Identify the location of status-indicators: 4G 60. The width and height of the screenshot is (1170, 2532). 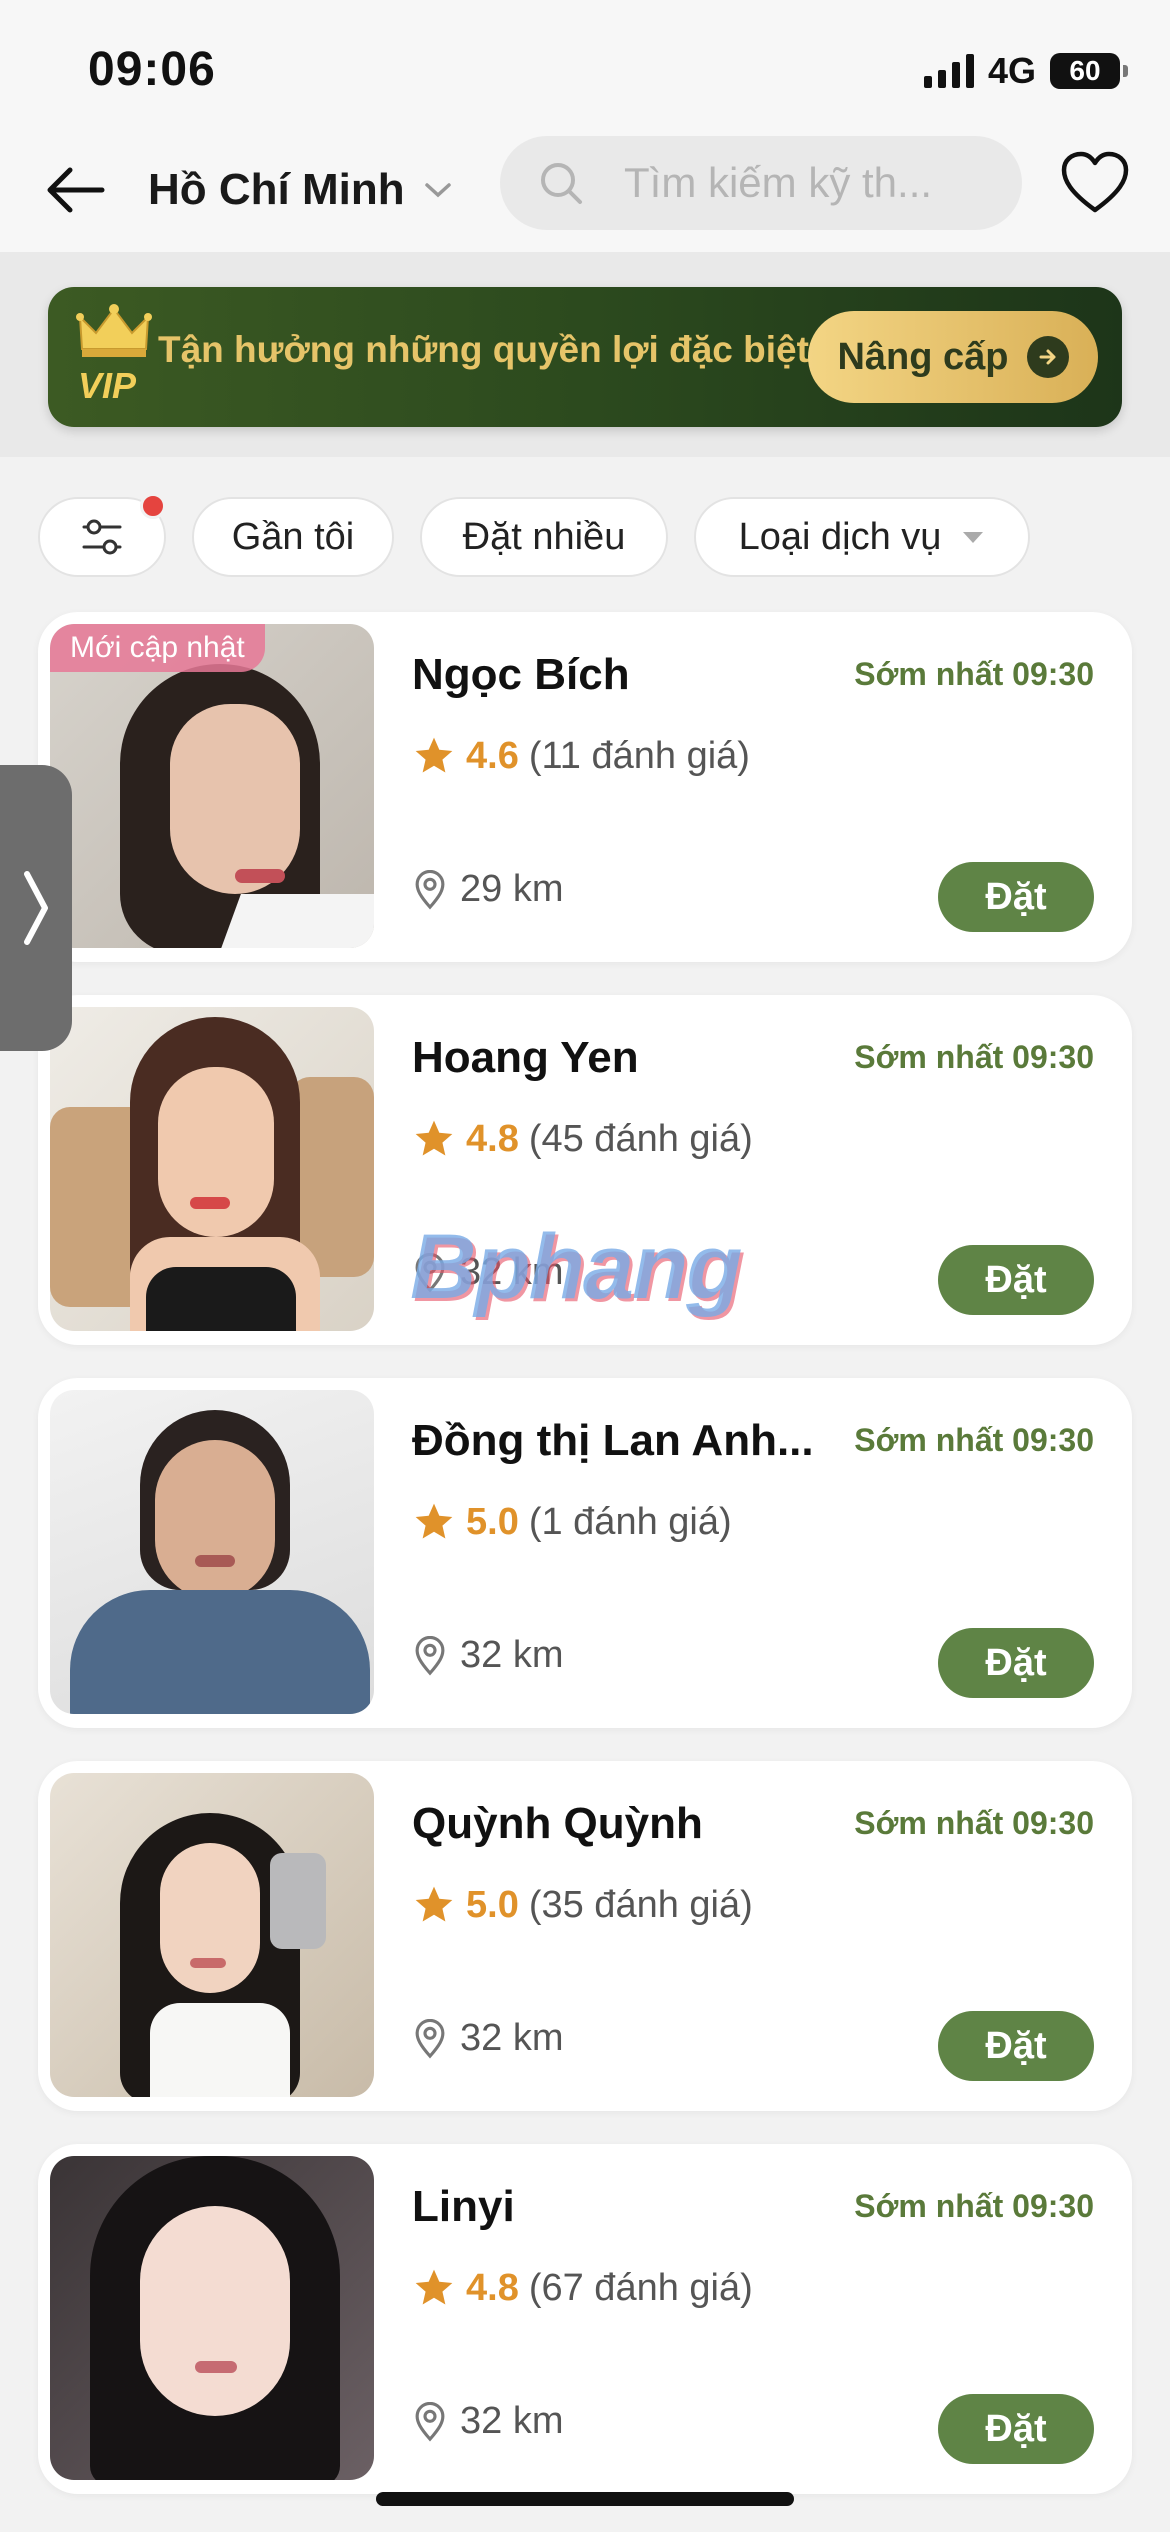
(1025, 71).